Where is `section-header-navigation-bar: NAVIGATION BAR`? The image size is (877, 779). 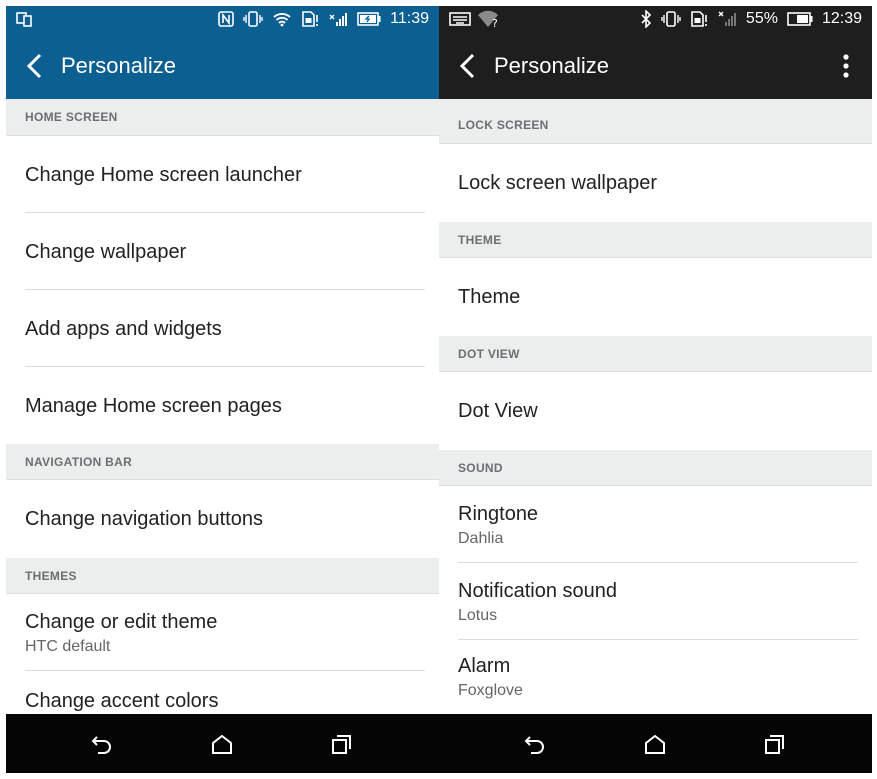 section-header-navigation-bar: NAVIGATION BAR is located at coordinates (222, 462).